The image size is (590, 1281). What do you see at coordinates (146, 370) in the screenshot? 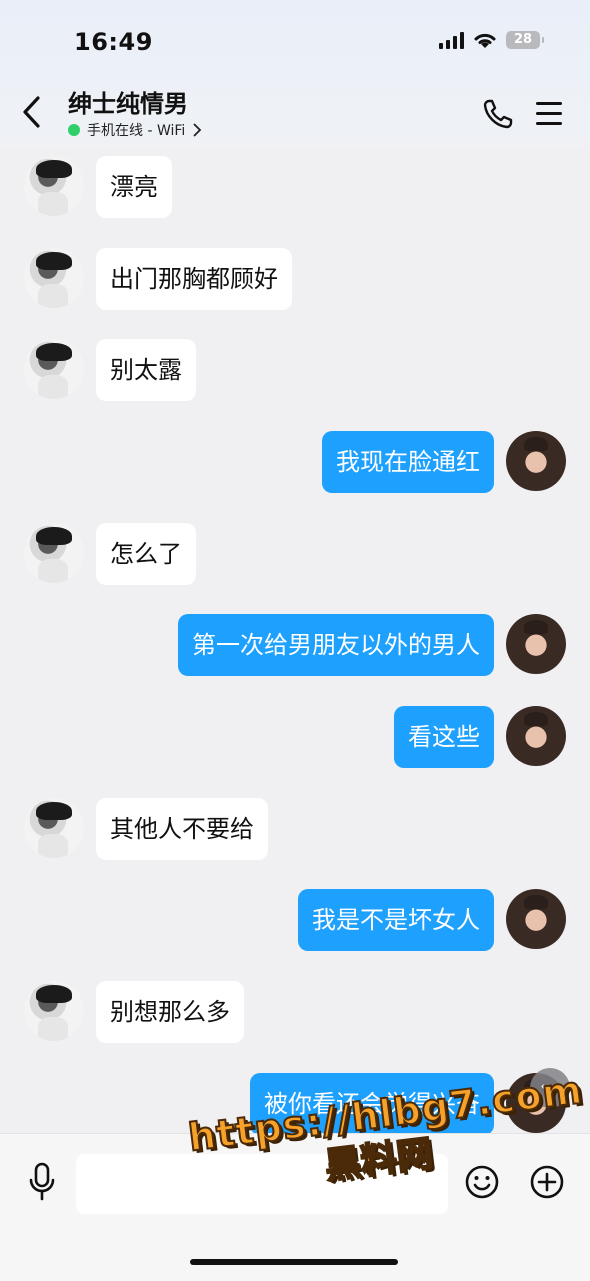
I see `message-bubble: 别太露` at bounding box center [146, 370].